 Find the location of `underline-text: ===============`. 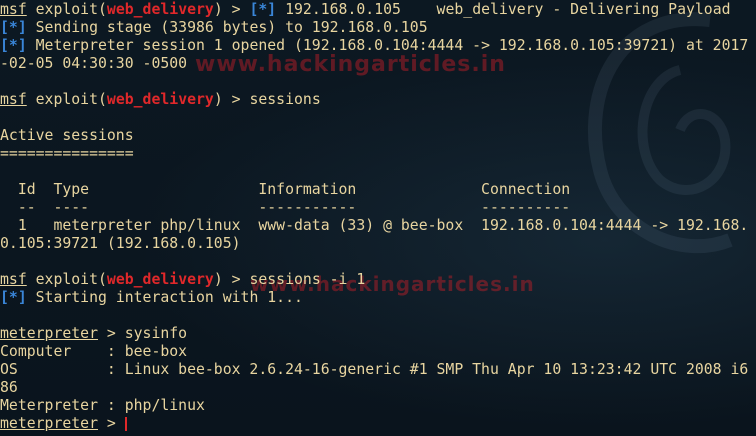

underline-text: =============== is located at coordinates (67, 153).